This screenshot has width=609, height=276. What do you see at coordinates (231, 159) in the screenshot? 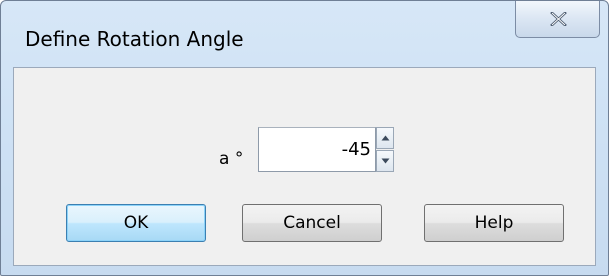
I see `angle-label: a °` at bounding box center [231, 159].